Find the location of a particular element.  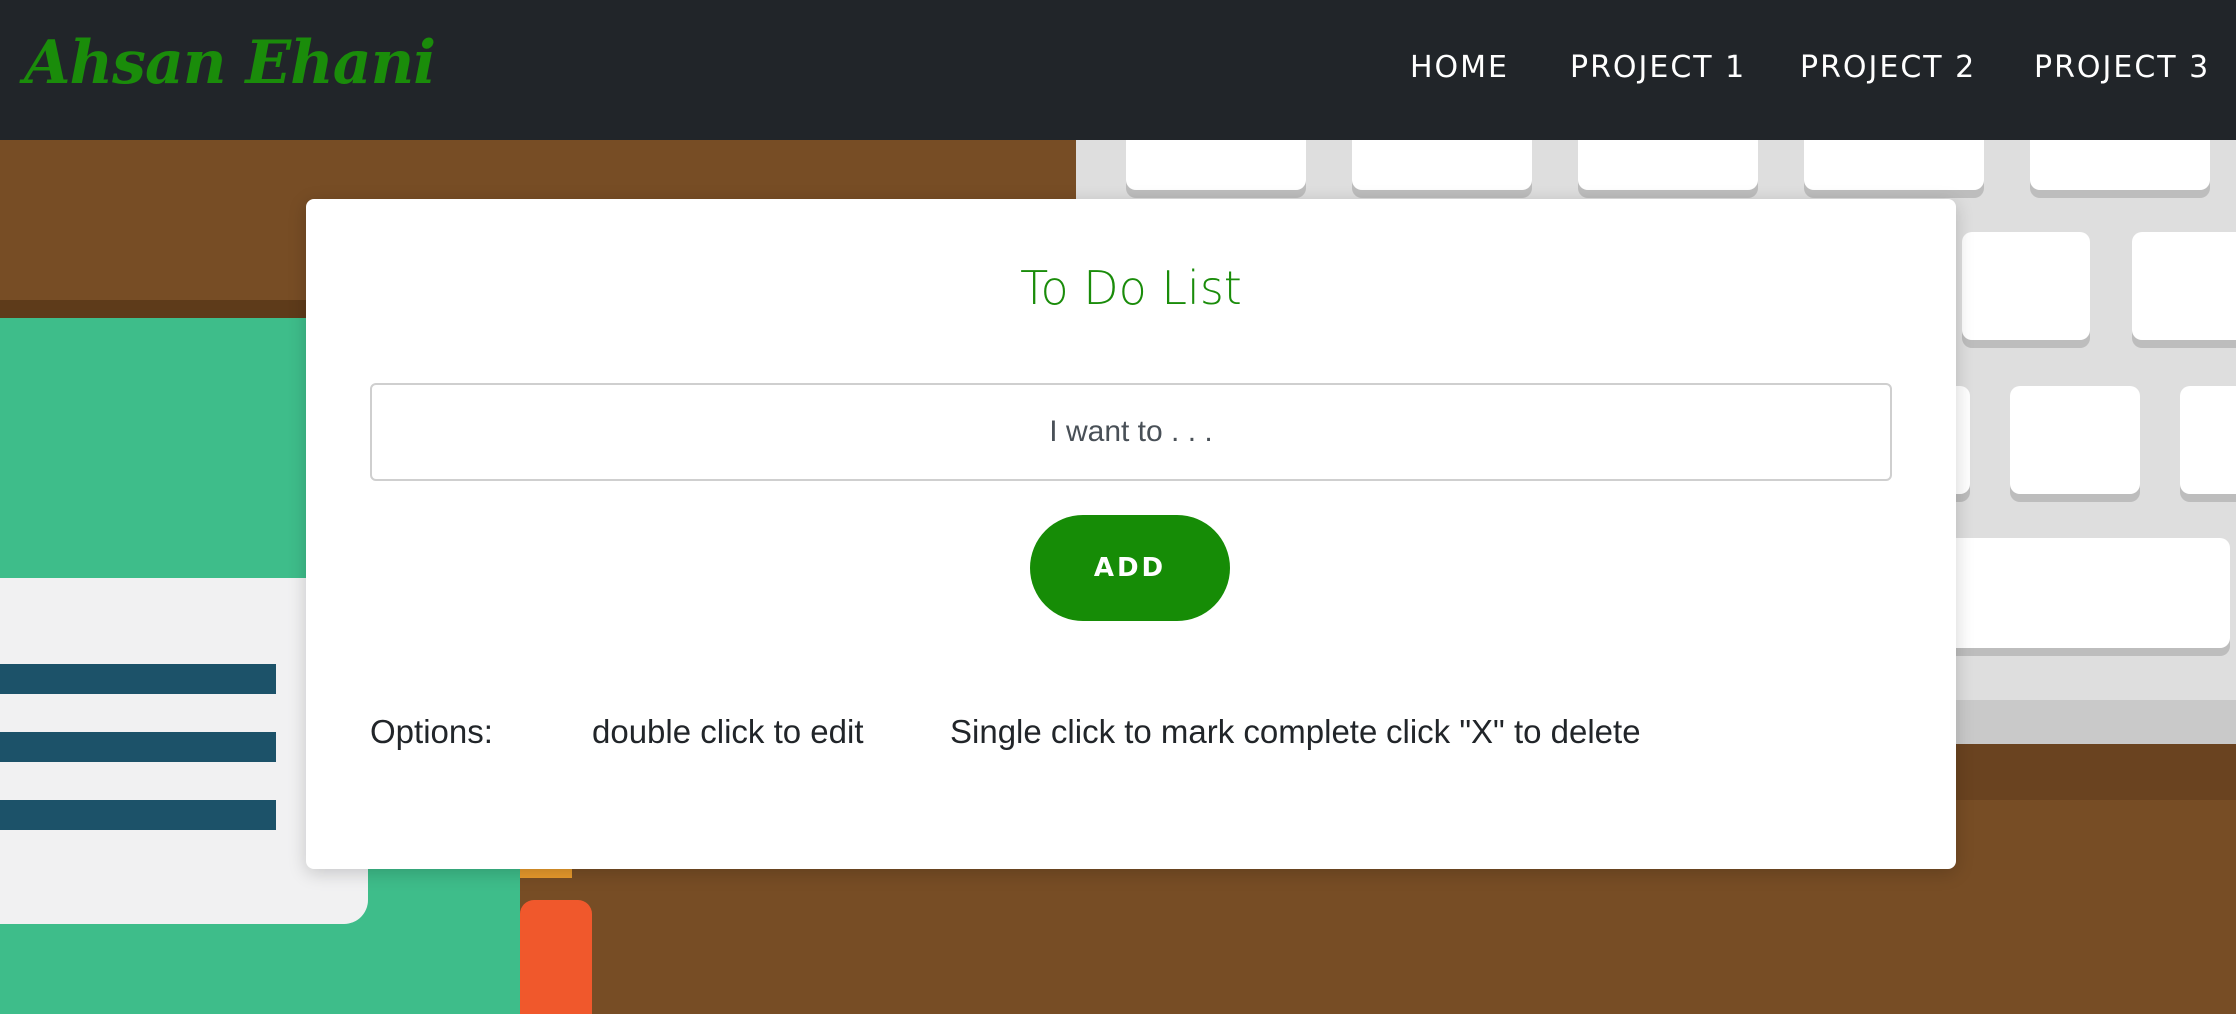

orange-block-illustration is located at coordinates (556, 957).